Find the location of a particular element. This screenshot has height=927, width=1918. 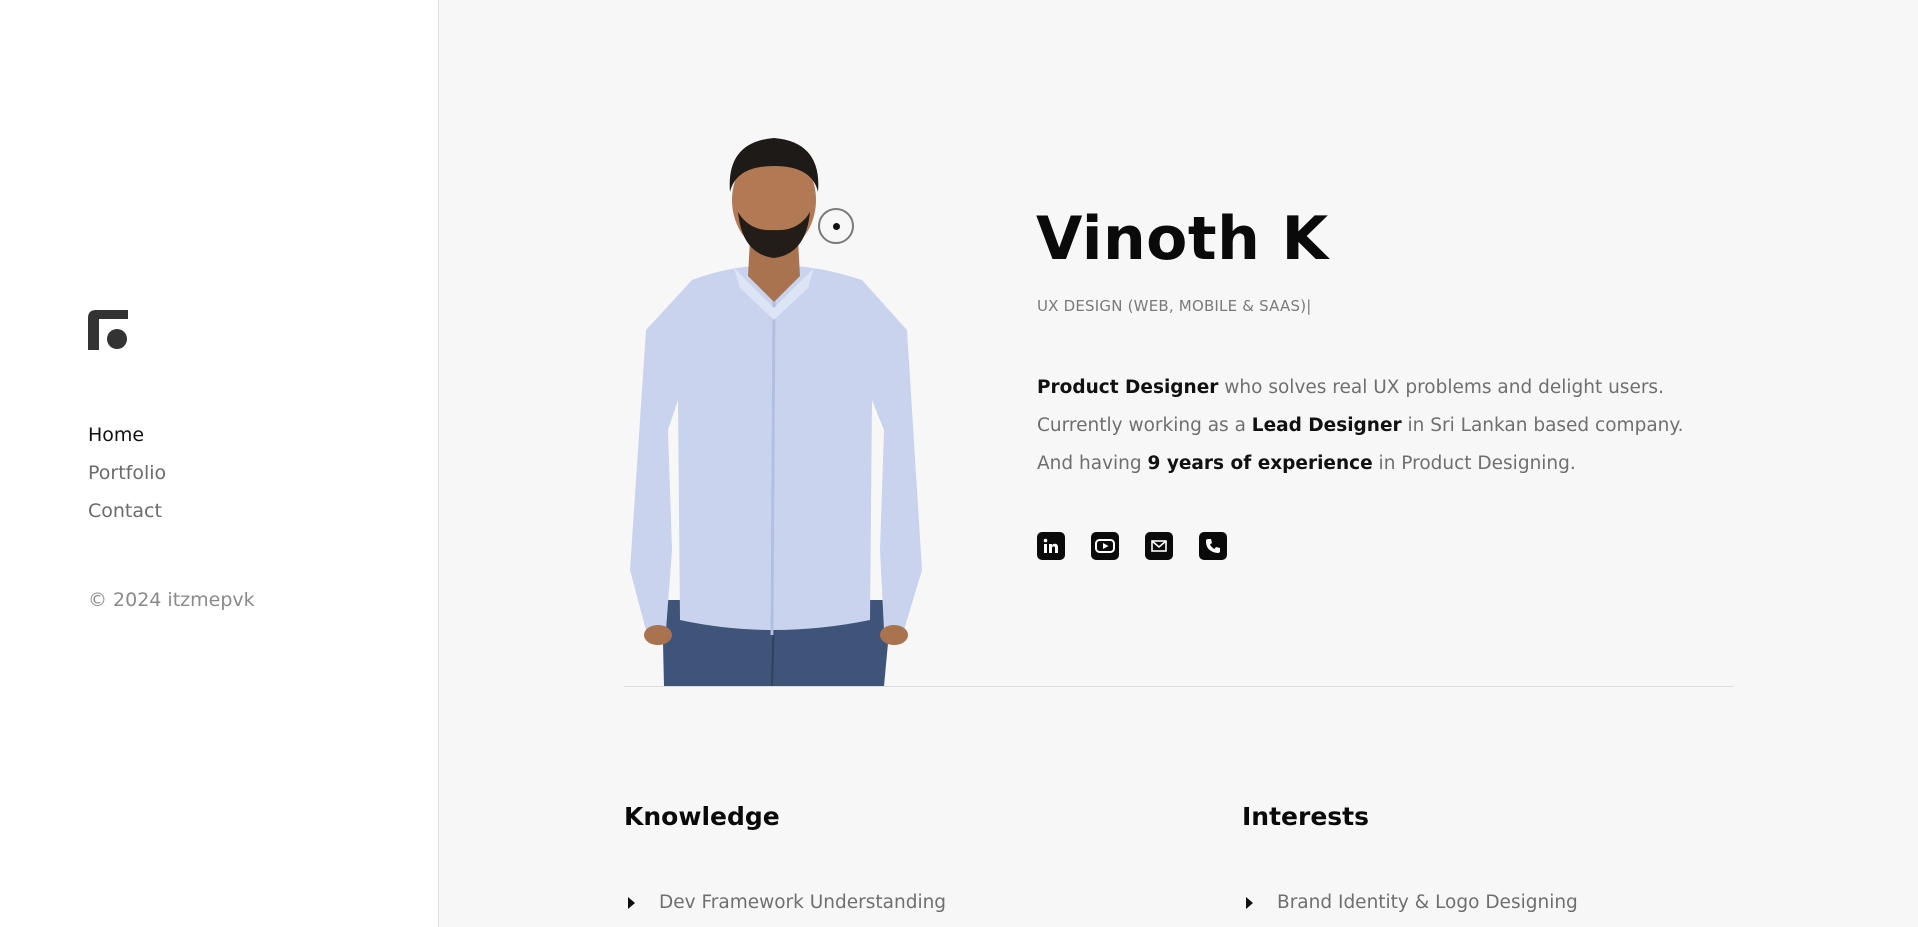

list-item: Dev Framework Understanding is located at coordinates (785, 903).